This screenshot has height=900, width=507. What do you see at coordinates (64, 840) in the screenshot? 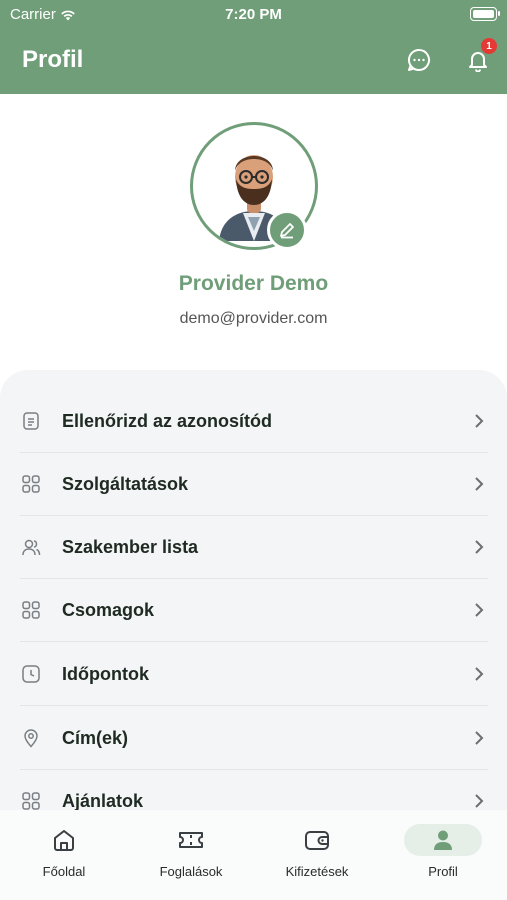
I see `home-icon` at bounding box center [64, 840].